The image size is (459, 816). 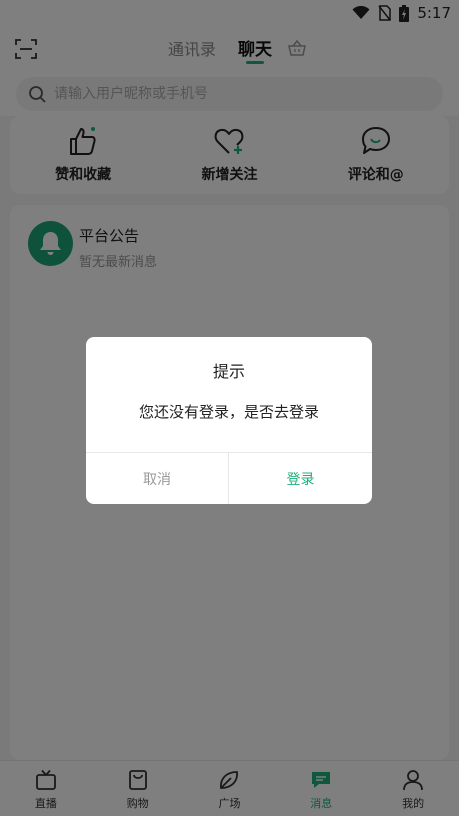 What do you see at coordinates (157, 478) in the screenshot?
I see `cancel-button: 取消` at bounding box center [157, 478].